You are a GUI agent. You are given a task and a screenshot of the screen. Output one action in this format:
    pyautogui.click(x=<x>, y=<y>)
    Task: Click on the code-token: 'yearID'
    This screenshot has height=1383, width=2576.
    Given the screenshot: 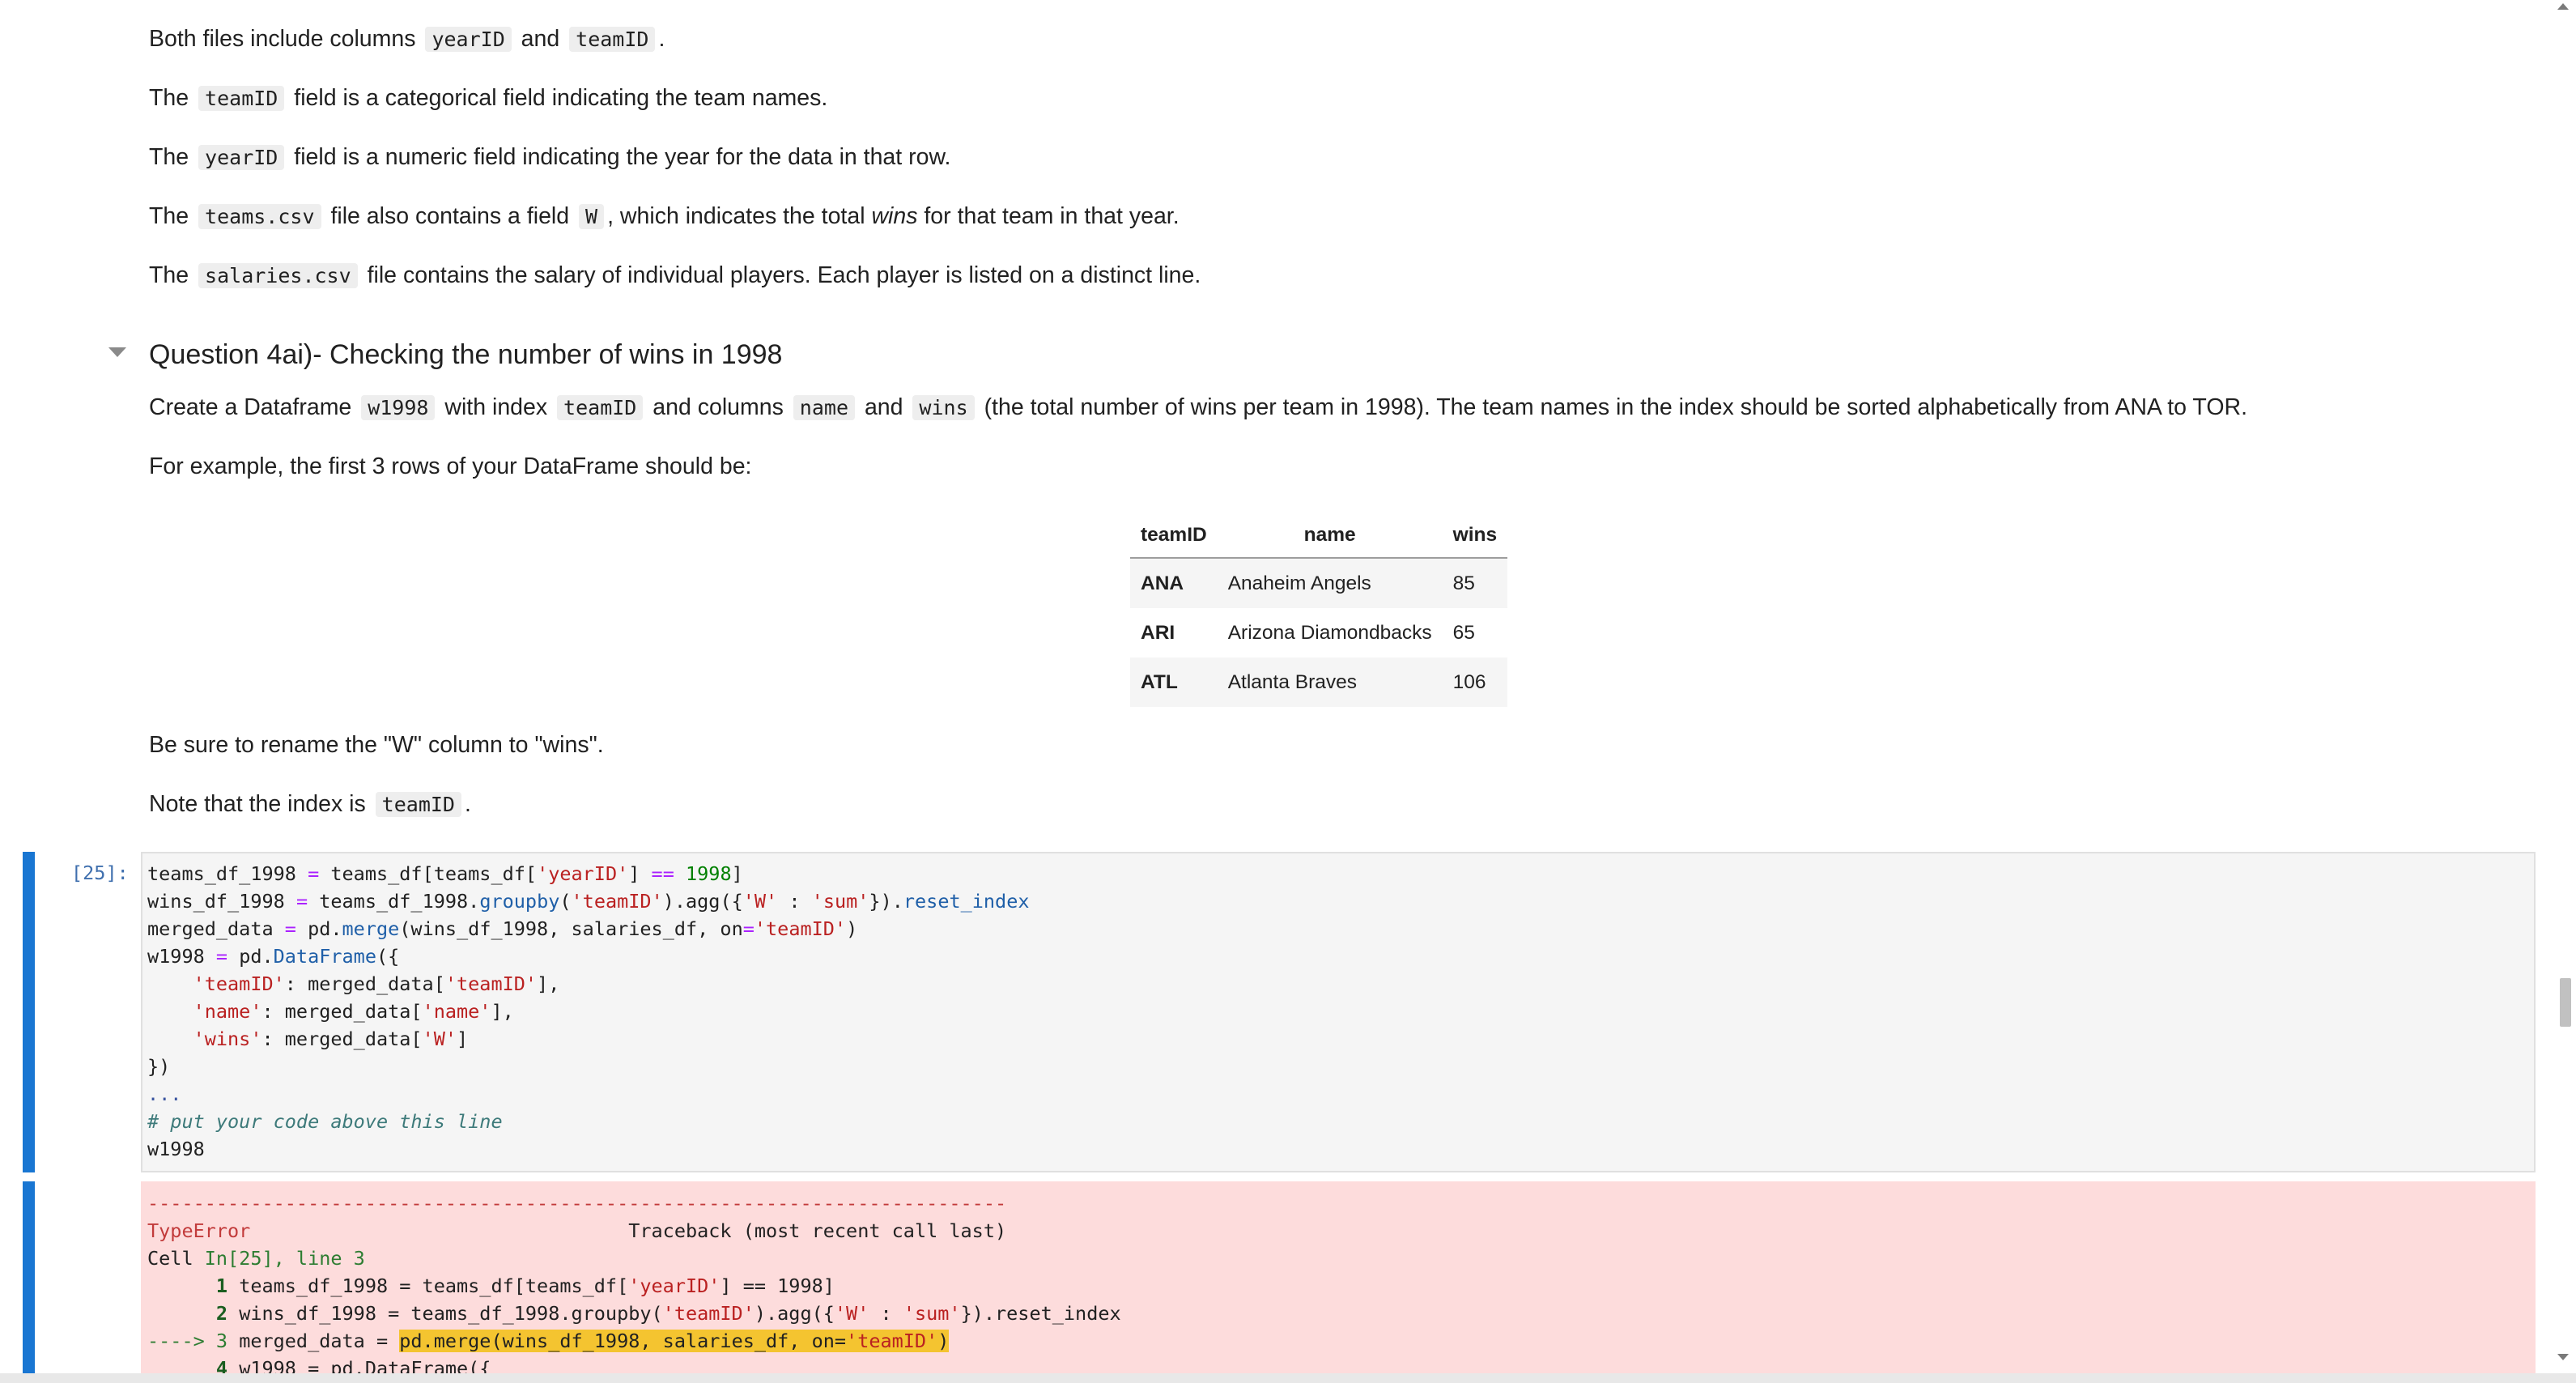 What is the action you would take?
    pyautogui.click(x=583, y=873)
    